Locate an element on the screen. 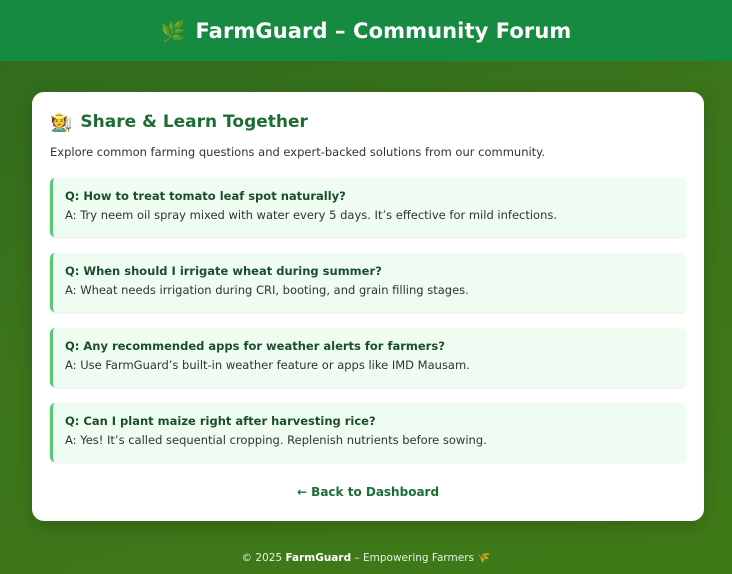  top-header: 🌿 FarmGuard – Community Forum is located at coordinates (366, 30).